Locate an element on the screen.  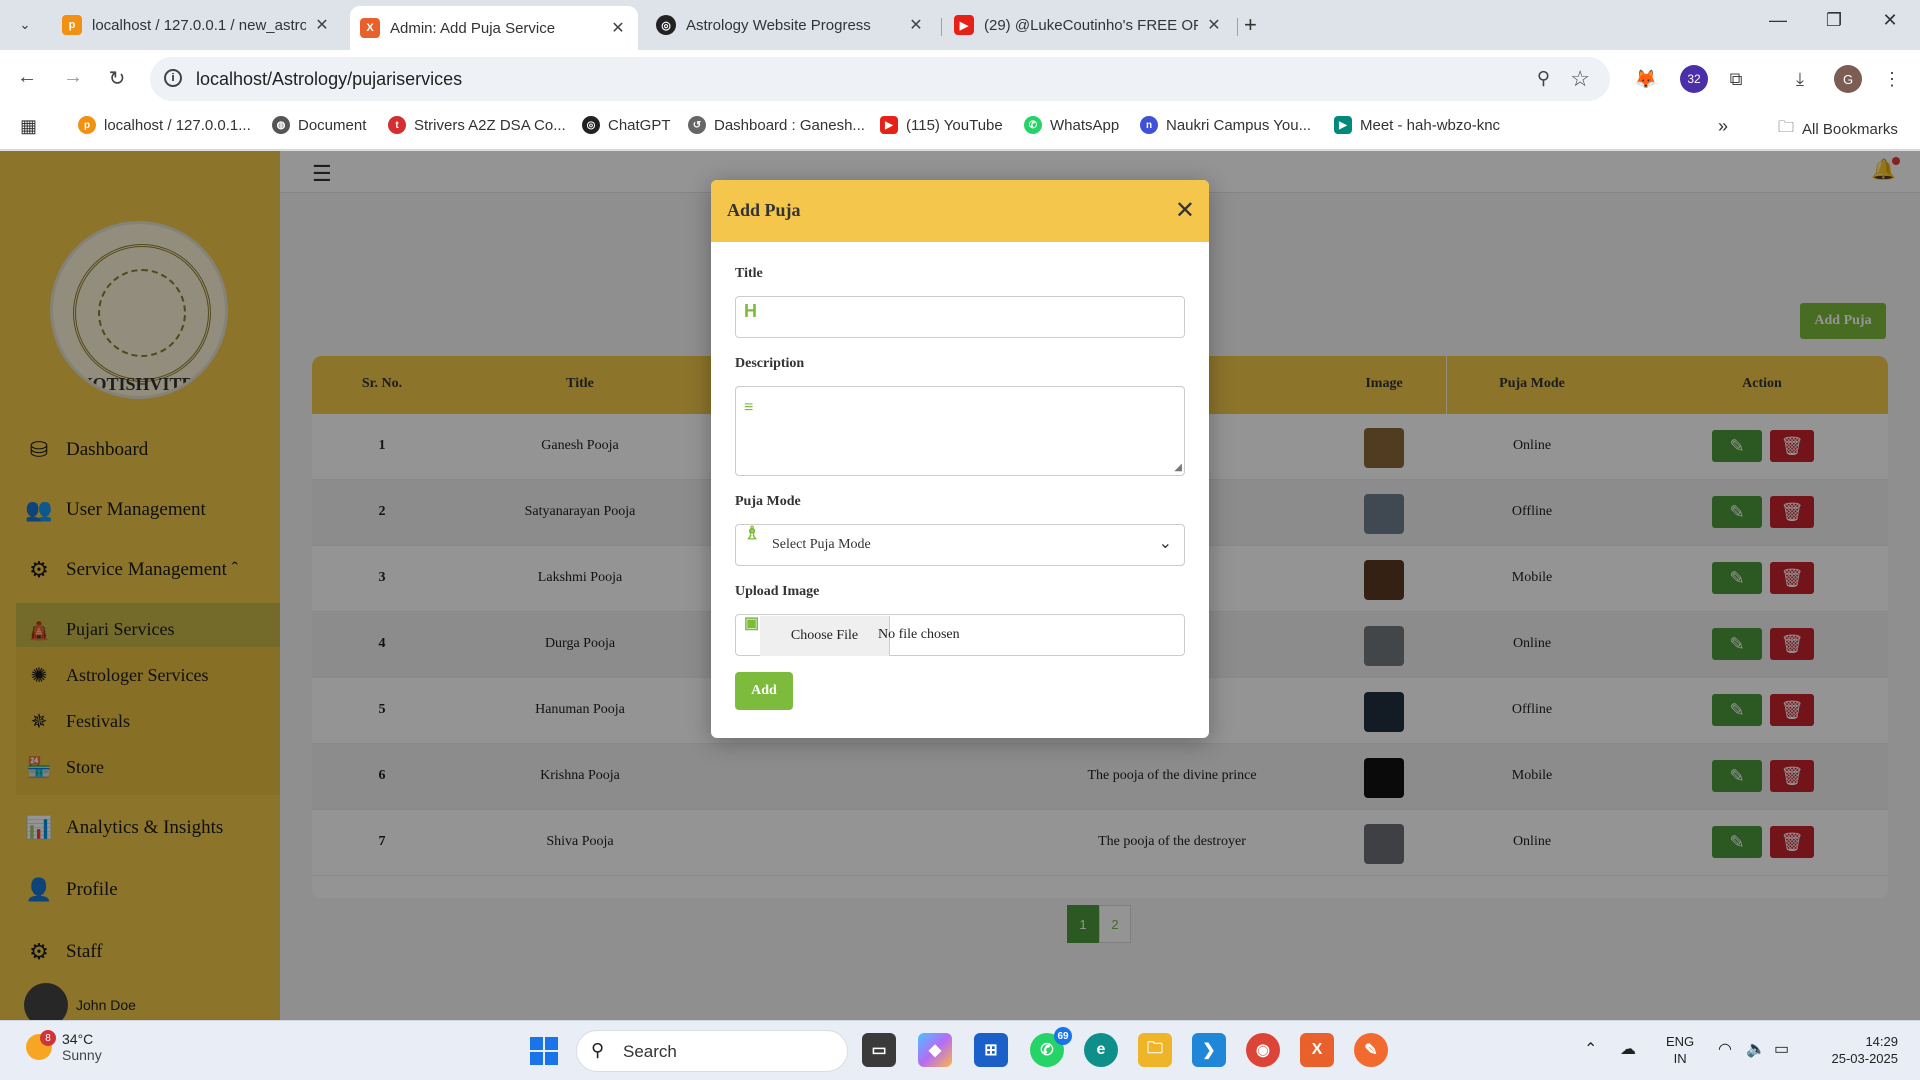
volume-icon: 🔈 is located at coordinates (1756, 1049).